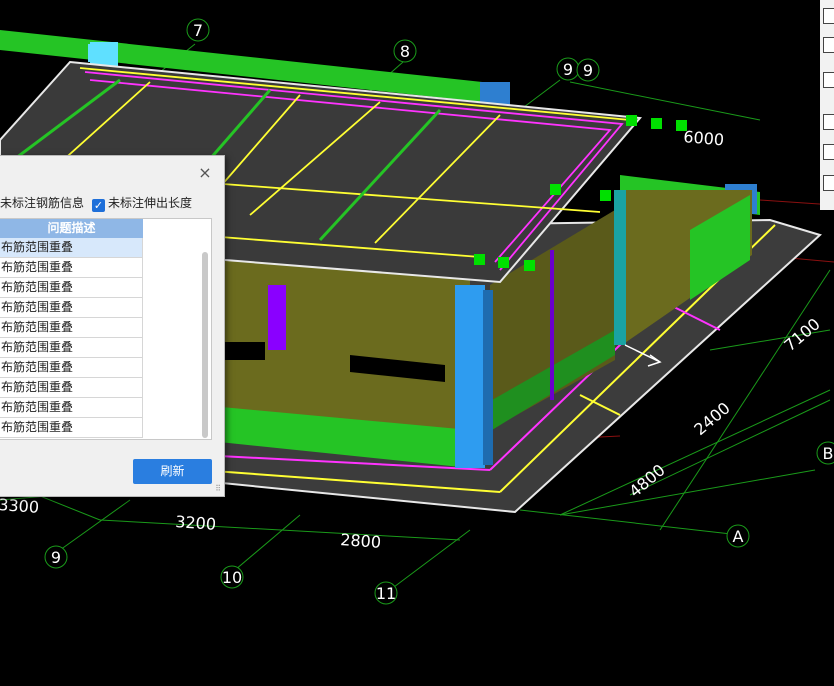  What do you see at coordinates (232, 577) in the screenshot?
I see `axis-label-10: 10` at bounding box center [232, 577].